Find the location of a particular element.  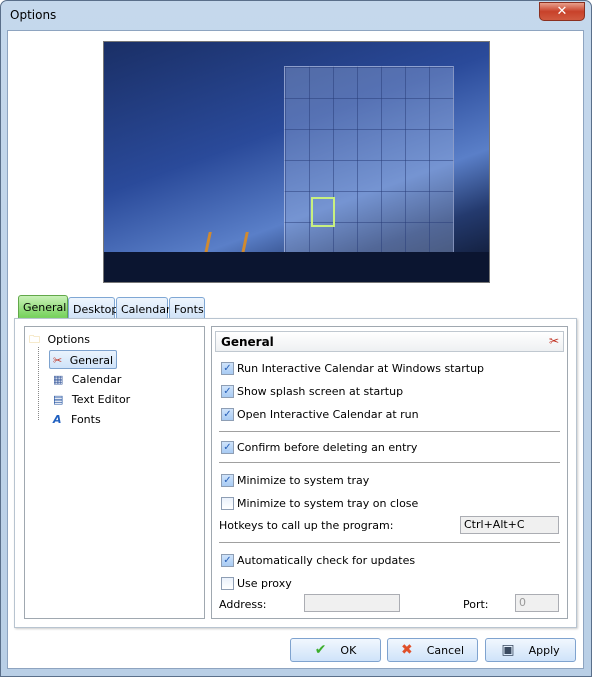

tree-item-calendar: ▦ Calendar is located at coordinates (87, 379).